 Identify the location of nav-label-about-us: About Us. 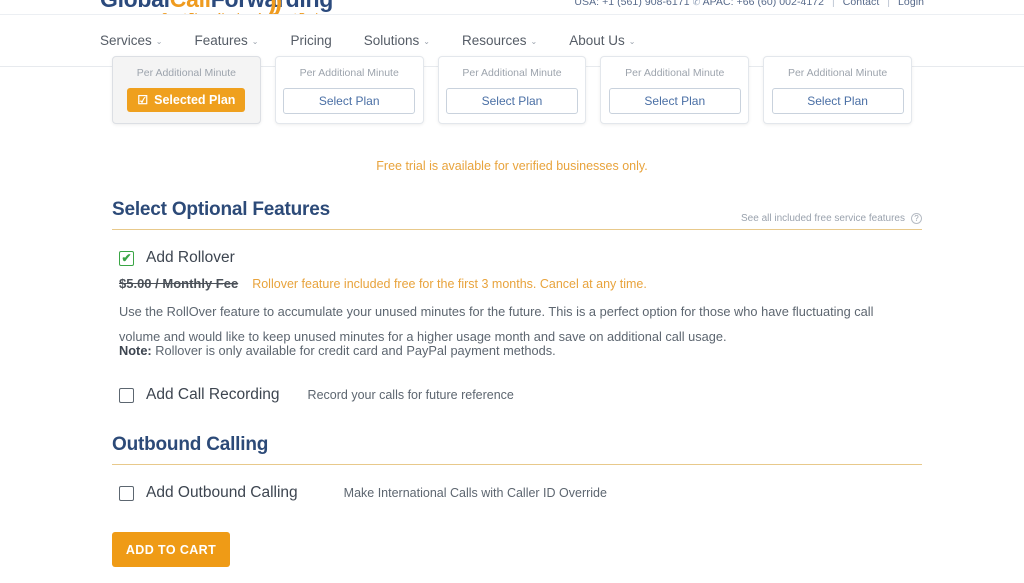
(597, 40).